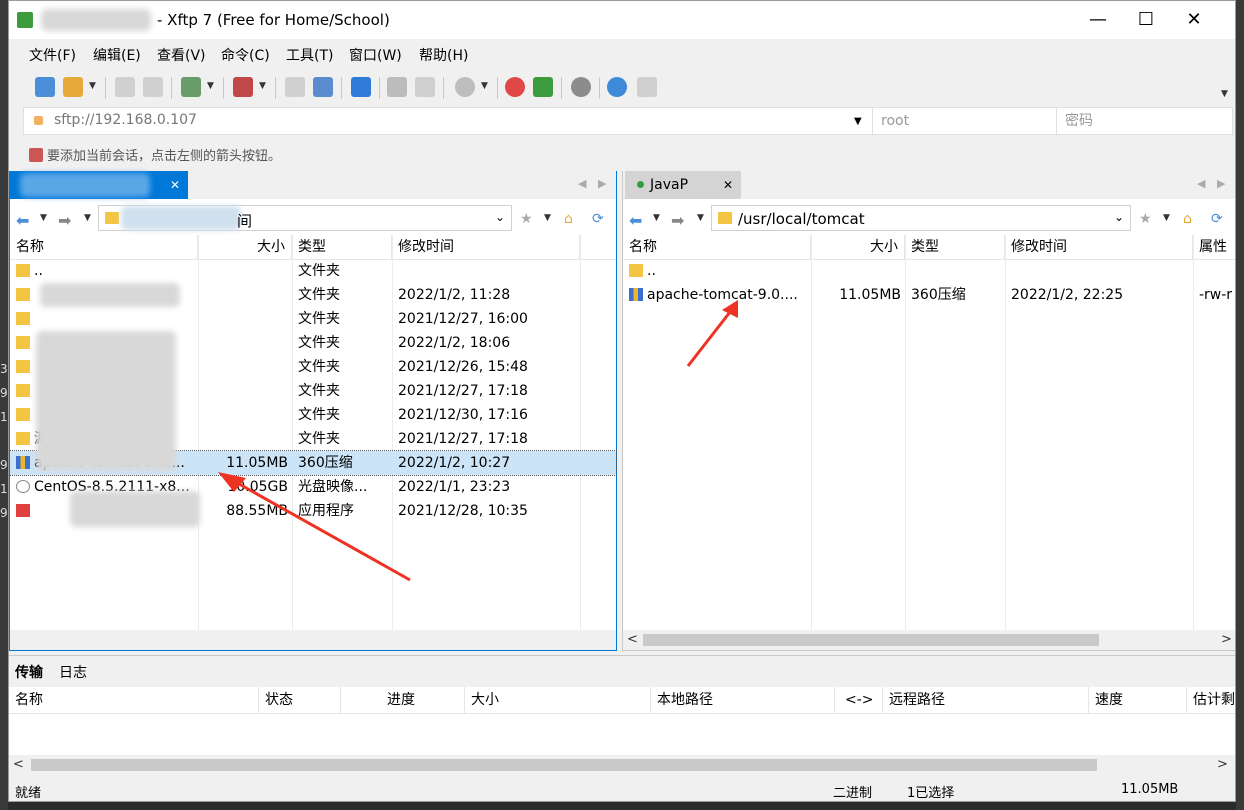 Image resolution: width=1244 pixels, height=810 pixels. I want to click on sync-icon, so click(191, 87).